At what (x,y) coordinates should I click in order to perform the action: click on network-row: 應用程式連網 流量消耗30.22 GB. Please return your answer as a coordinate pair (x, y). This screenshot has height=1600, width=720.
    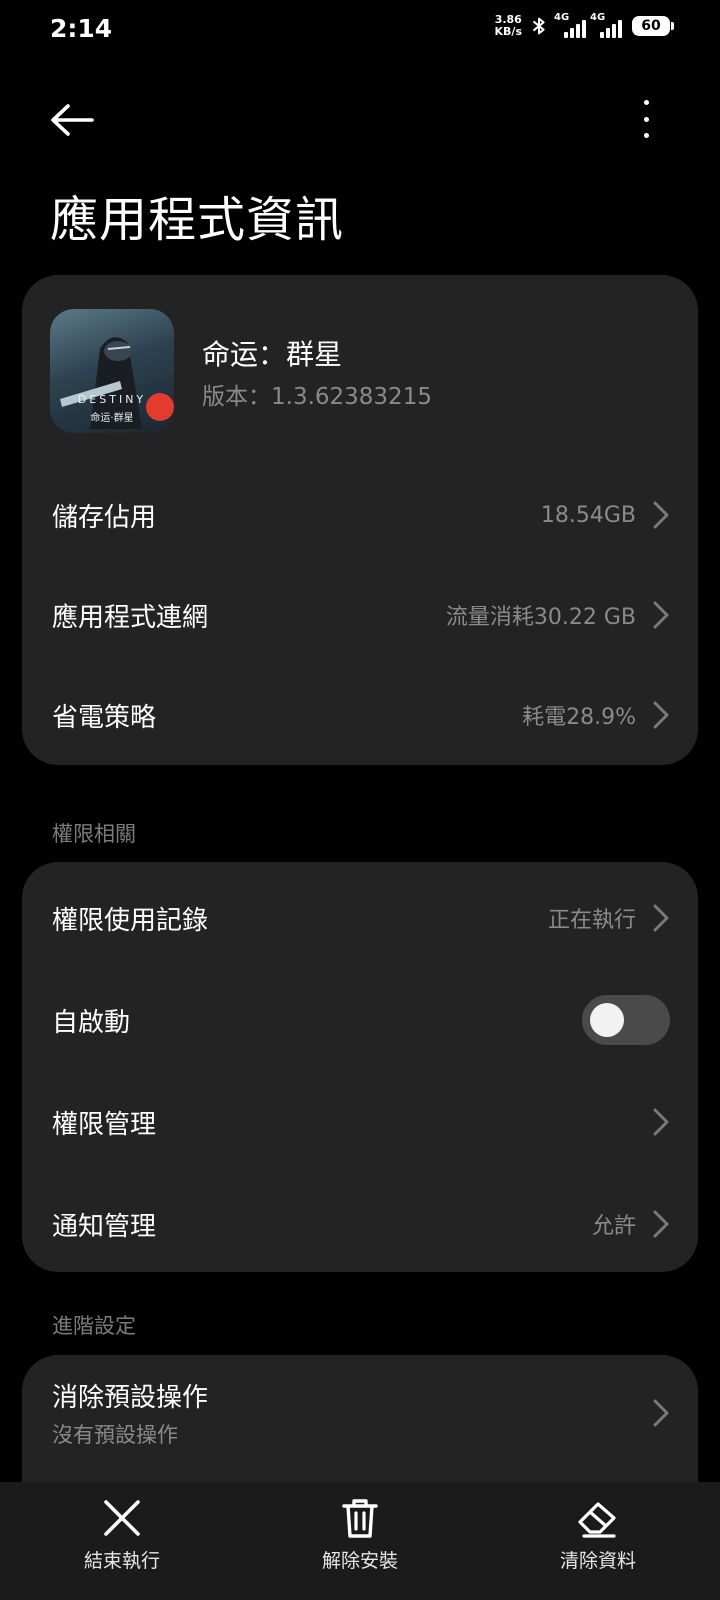
    Looking at the image, I should click on (360, 615).